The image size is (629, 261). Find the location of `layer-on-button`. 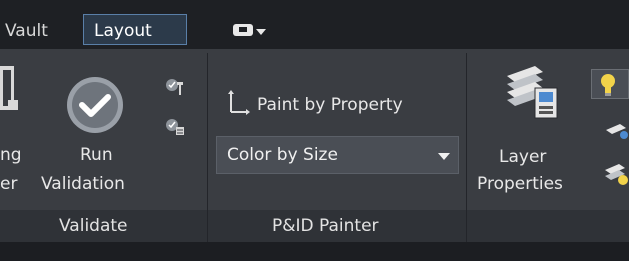

layer-on-button is located at coordinates (610, 84).